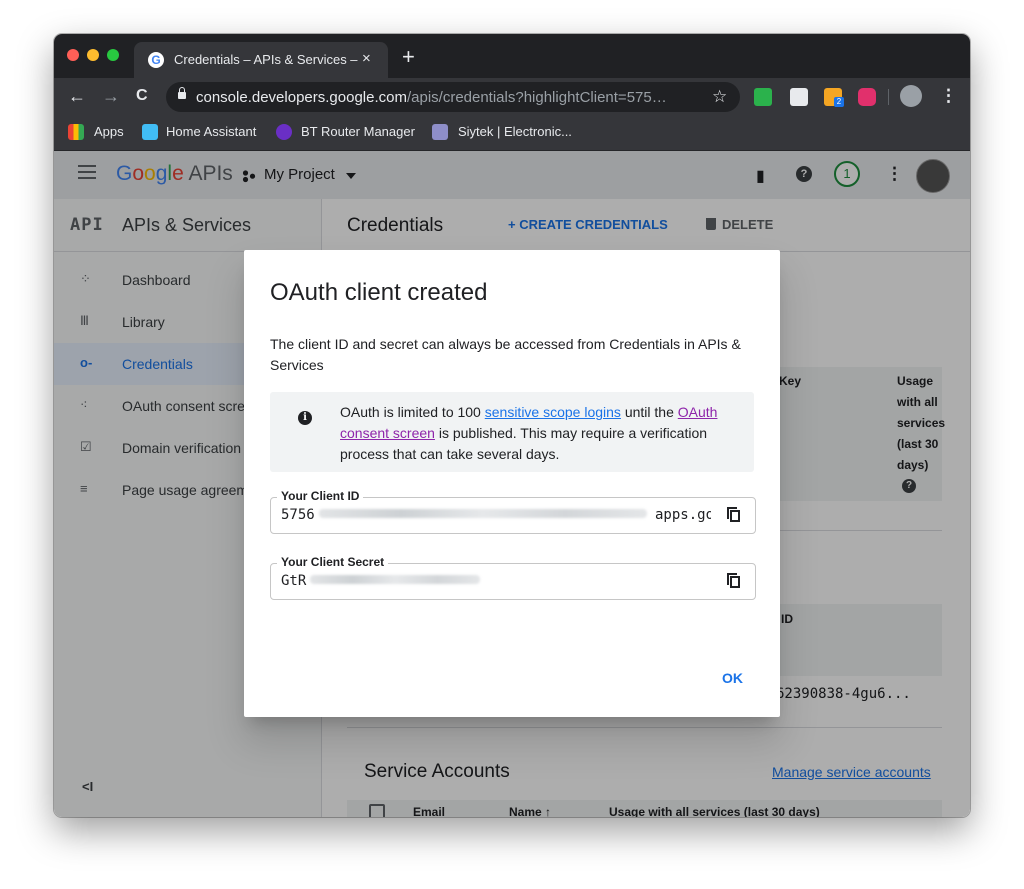 The width and height of the screenshot is (1024, 889). What do you see at coordinates (93, 55) in the screenshot?
I see `minimize-window-button` at bounding box center [93, 55].